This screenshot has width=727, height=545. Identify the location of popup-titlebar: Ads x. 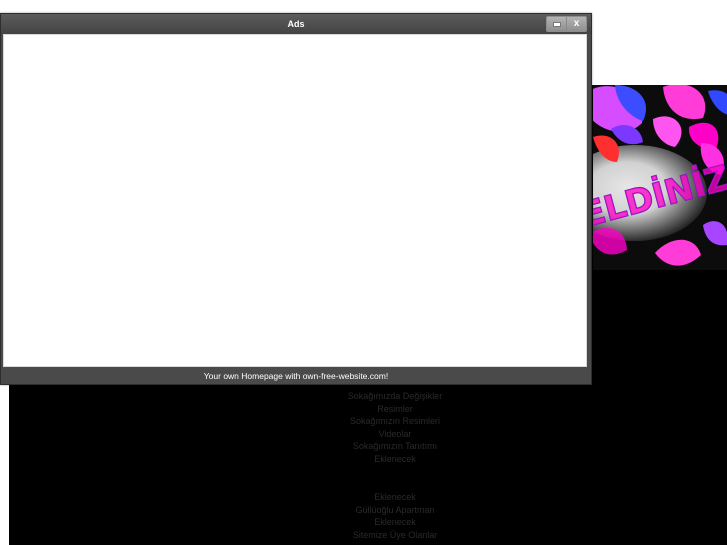
(296, 24).